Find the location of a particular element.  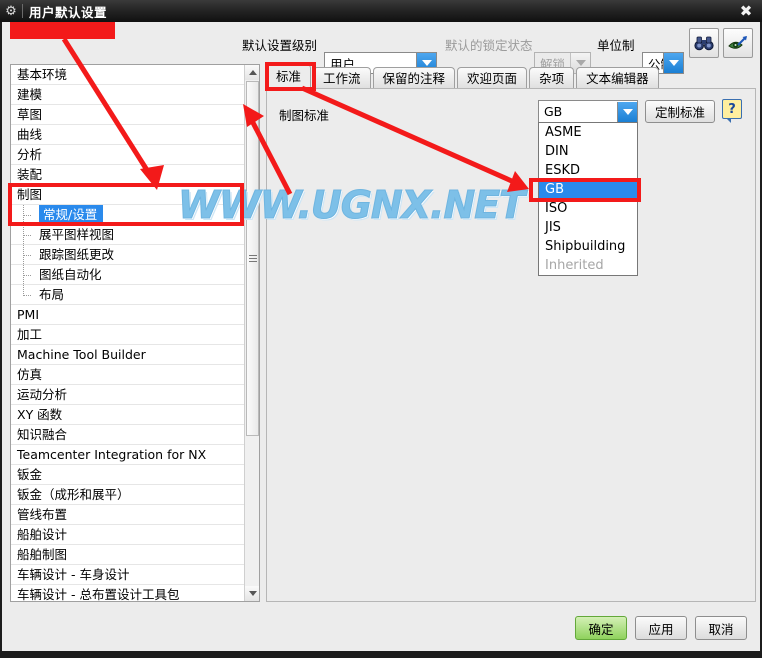

dropdown-option-4: ISO is located at coordinates (588, 208).